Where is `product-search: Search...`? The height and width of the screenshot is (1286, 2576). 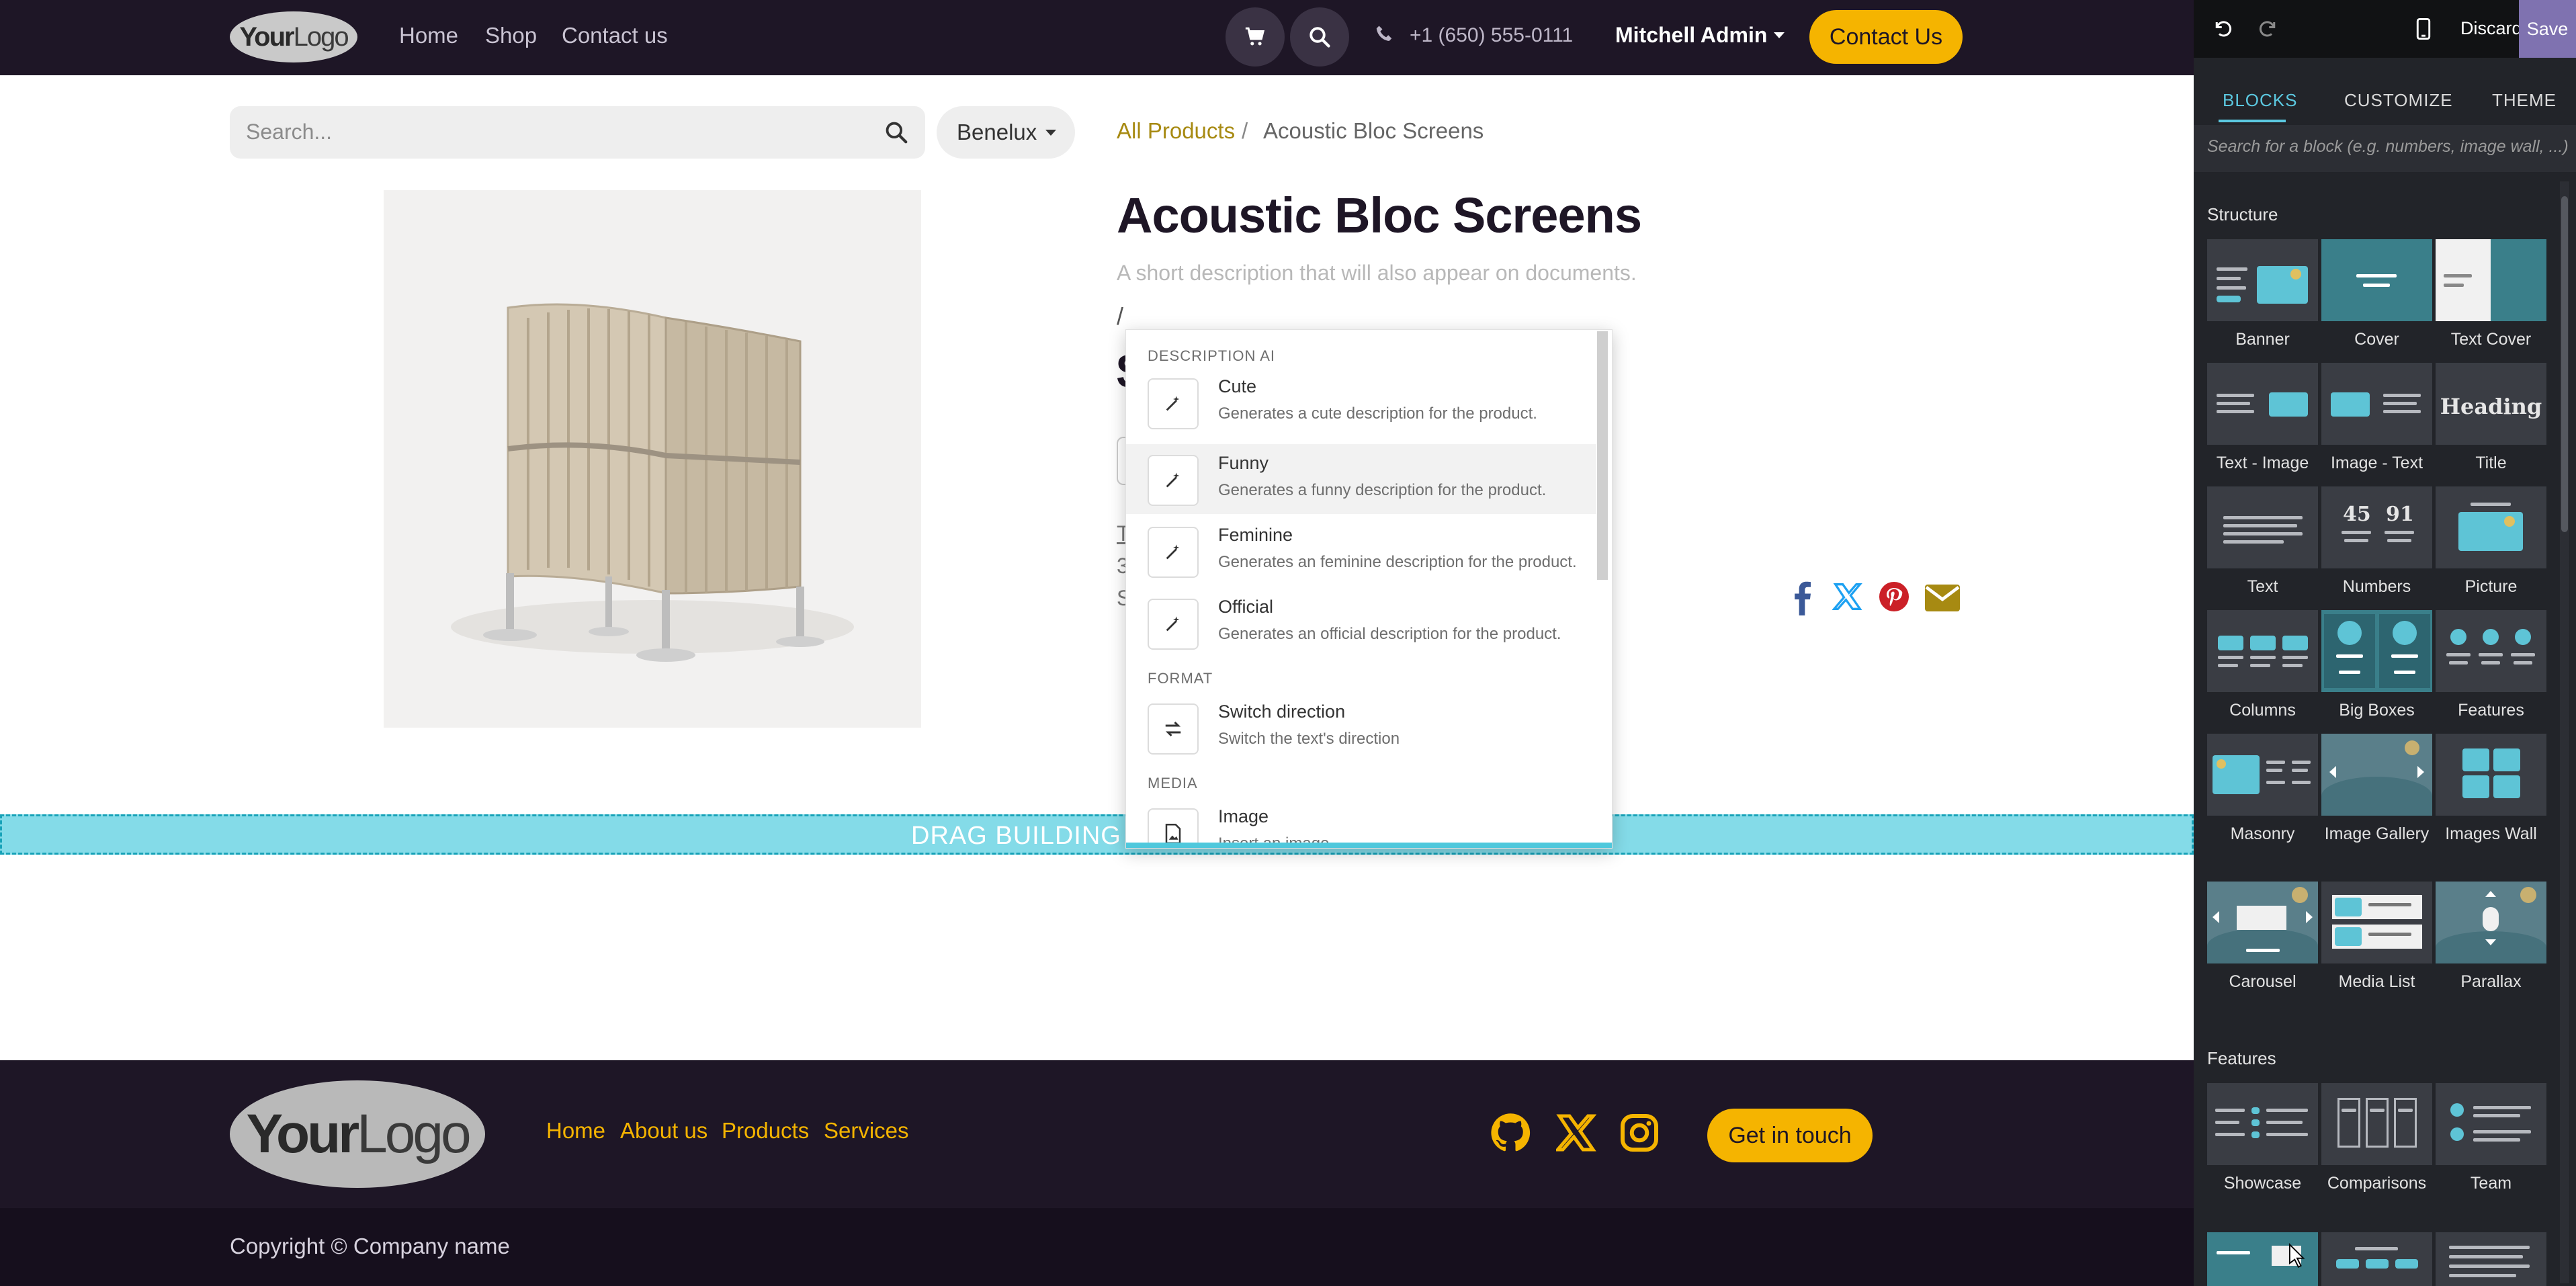
product-search: Search... is located at coordinates (577, 132).